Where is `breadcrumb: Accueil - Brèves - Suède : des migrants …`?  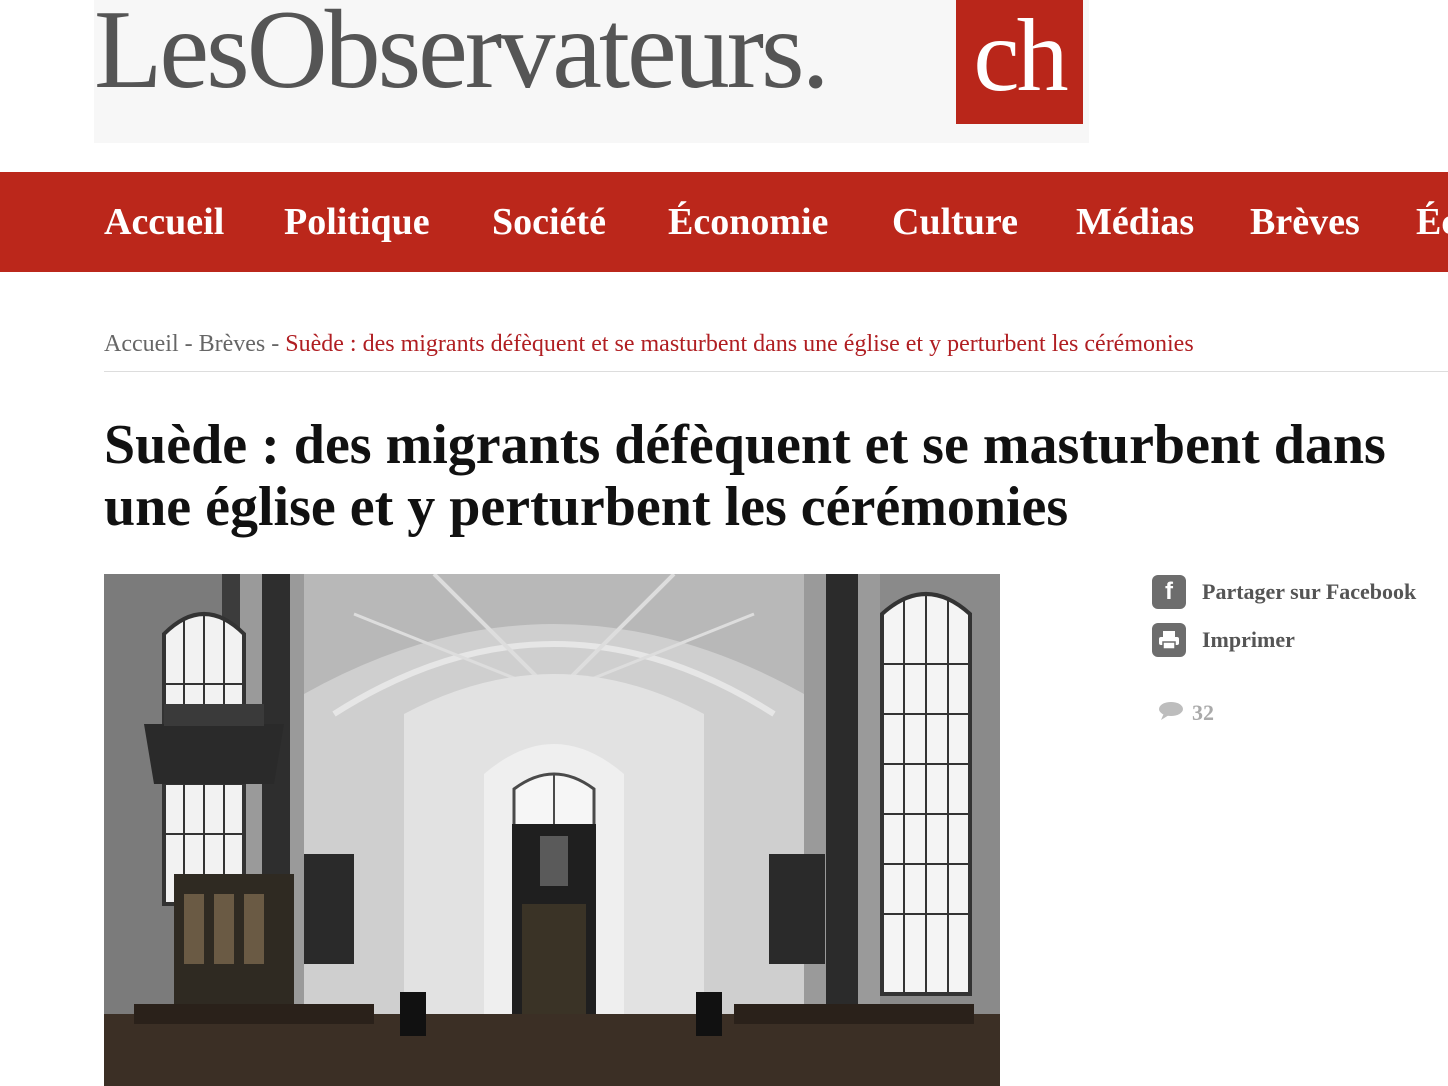 breadcrumb: Accueil - Brèves - Suède : des migrants … is located at coordinates (776, 344).